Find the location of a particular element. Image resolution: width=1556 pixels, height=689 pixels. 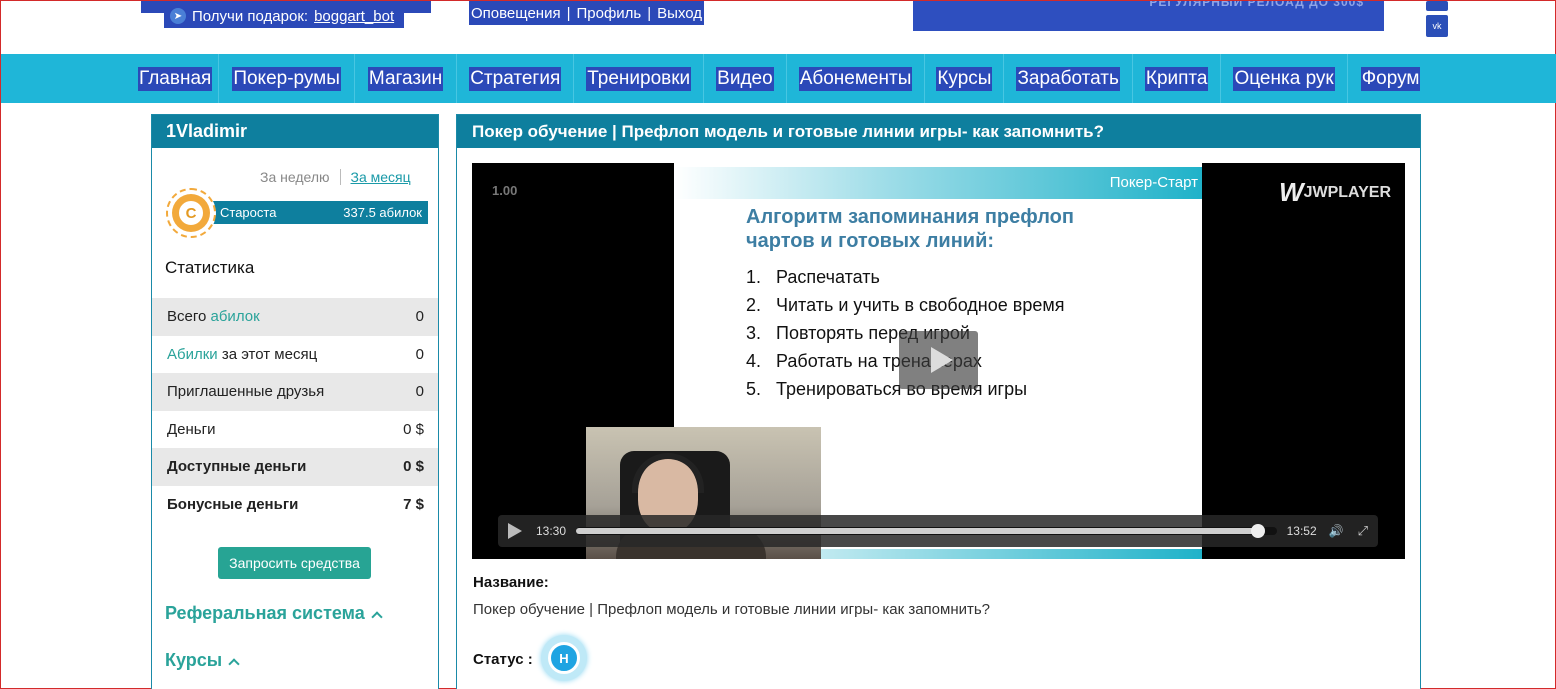

volume-icon: 🔊 is located at coordinates (1336, 531).